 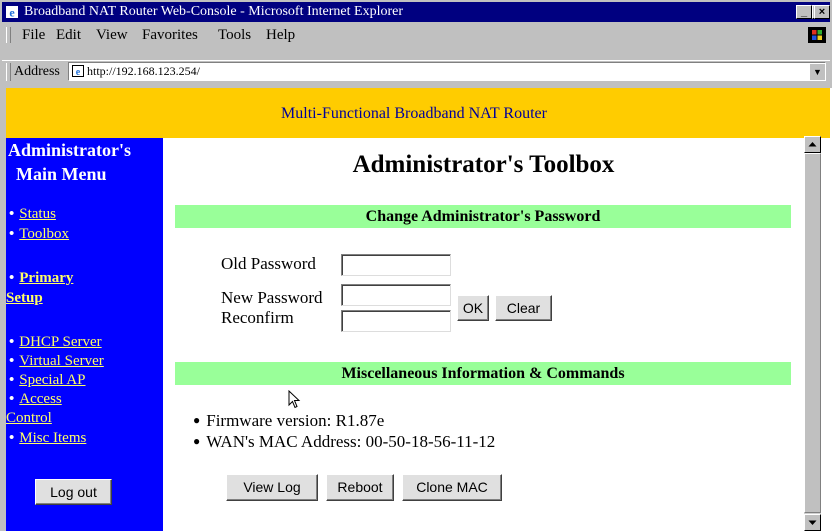 What do you see at coordinates (351, 441) in the screenshot?
I see `wan-mac-address: WAN's MAC Address: 00-50-18-56-11-12` at bounding box center [351, 441].